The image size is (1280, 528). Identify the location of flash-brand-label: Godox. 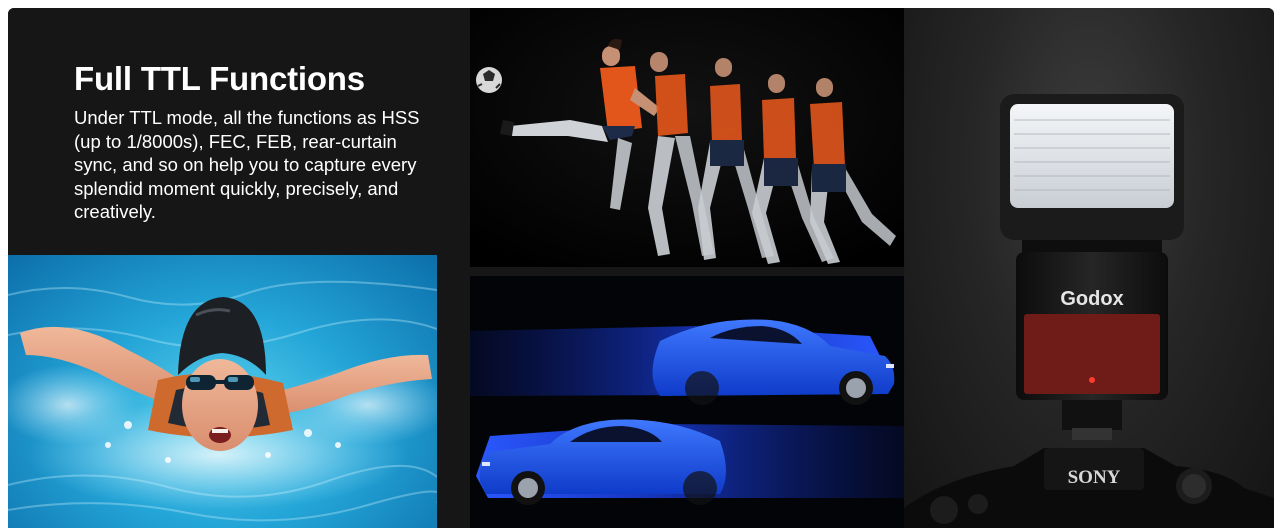
(1091, 299).